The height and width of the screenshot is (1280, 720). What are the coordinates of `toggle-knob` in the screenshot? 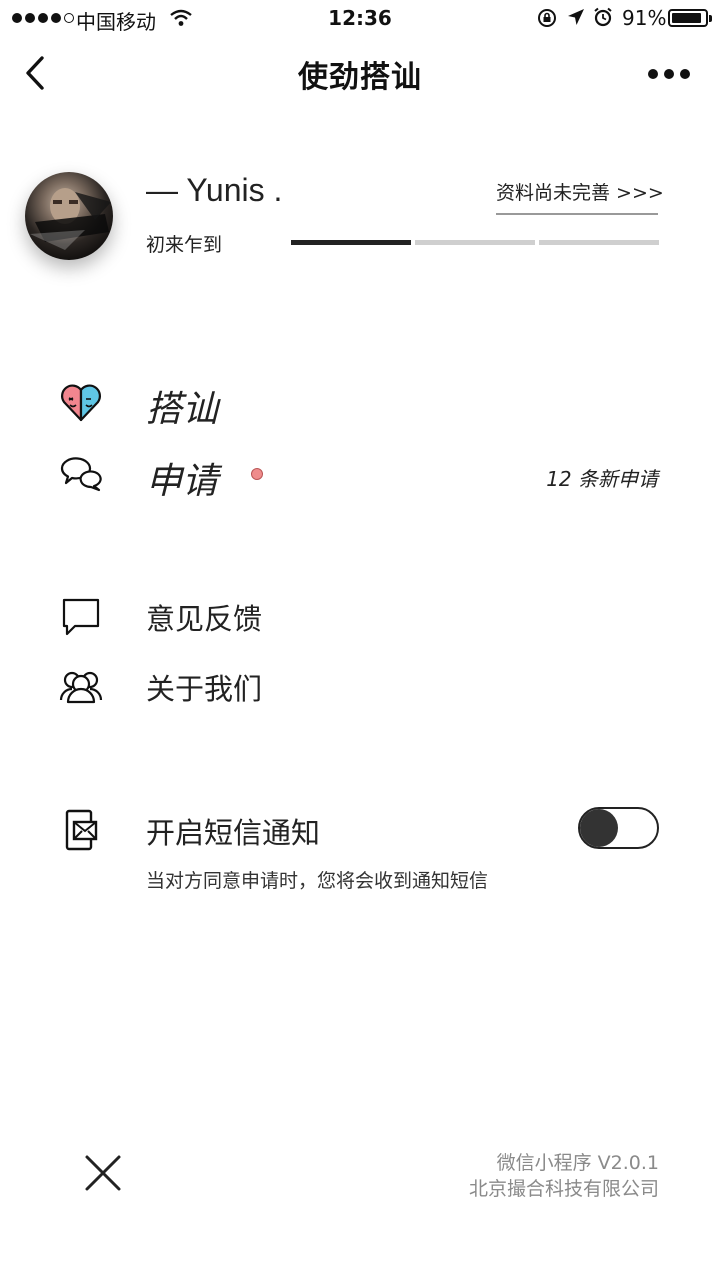 It's located at (599, 828).